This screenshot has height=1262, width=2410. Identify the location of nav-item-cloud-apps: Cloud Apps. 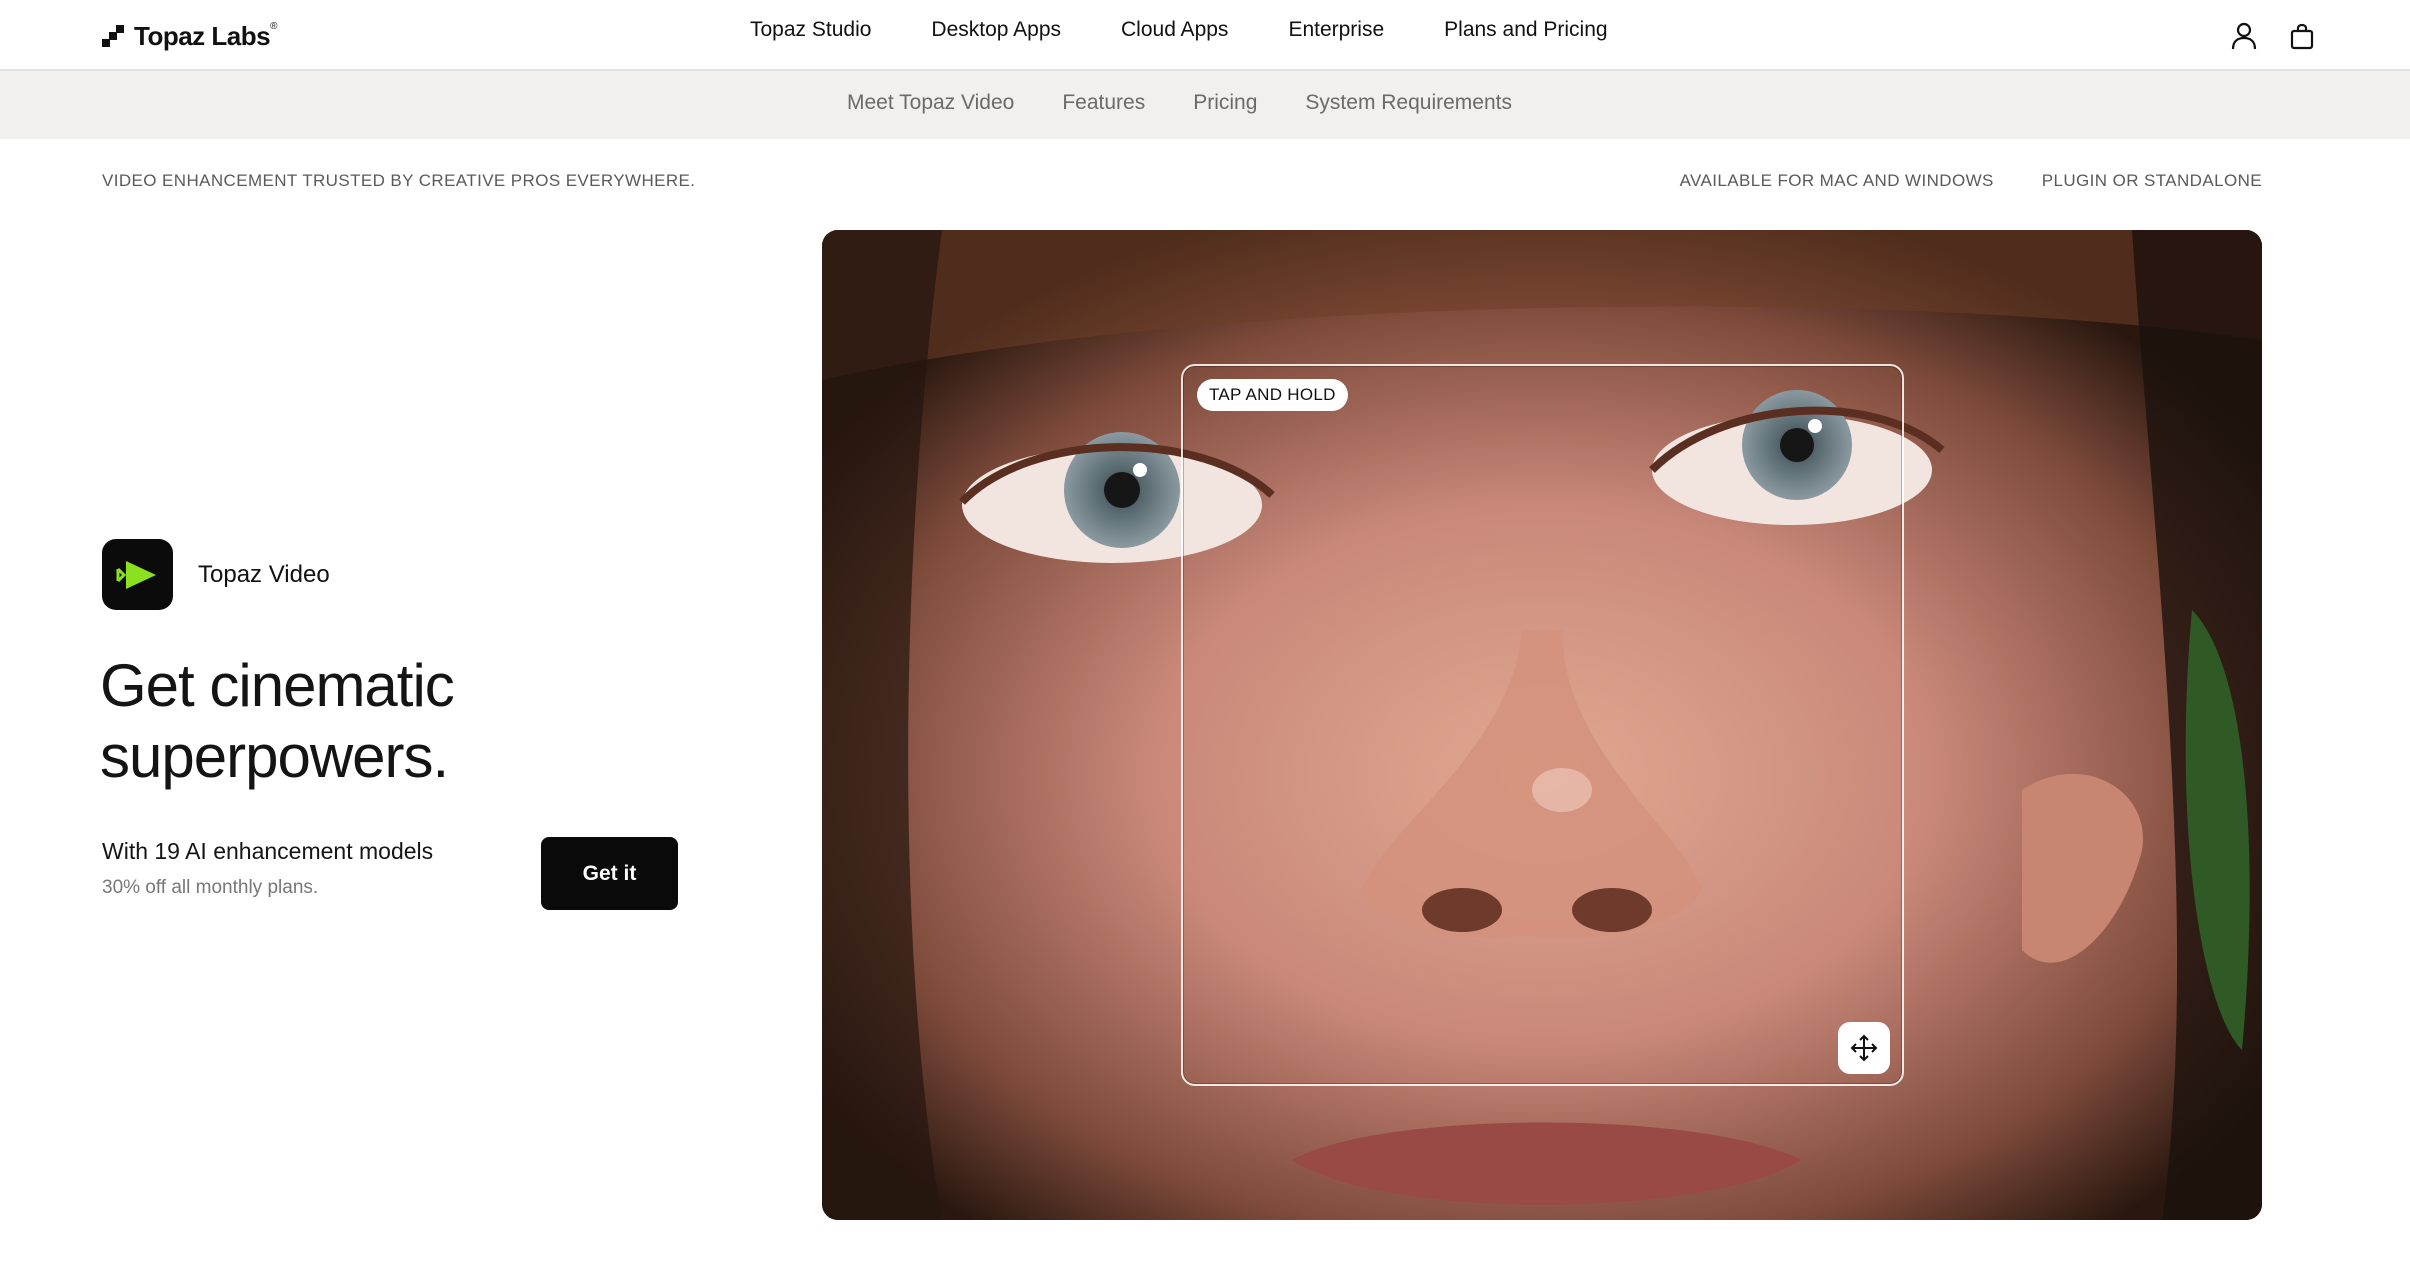
(1174, 30).